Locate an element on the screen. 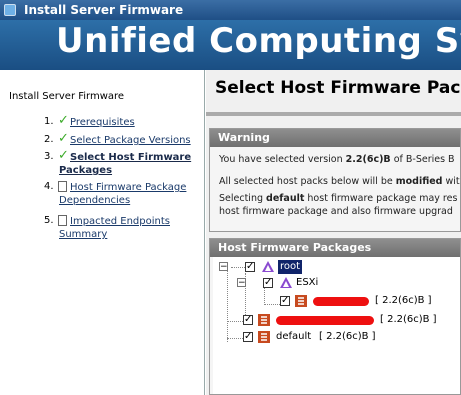 The image size is (461, 395). banner-title: Unified Computing Syst is located at coordinates (258, 41).